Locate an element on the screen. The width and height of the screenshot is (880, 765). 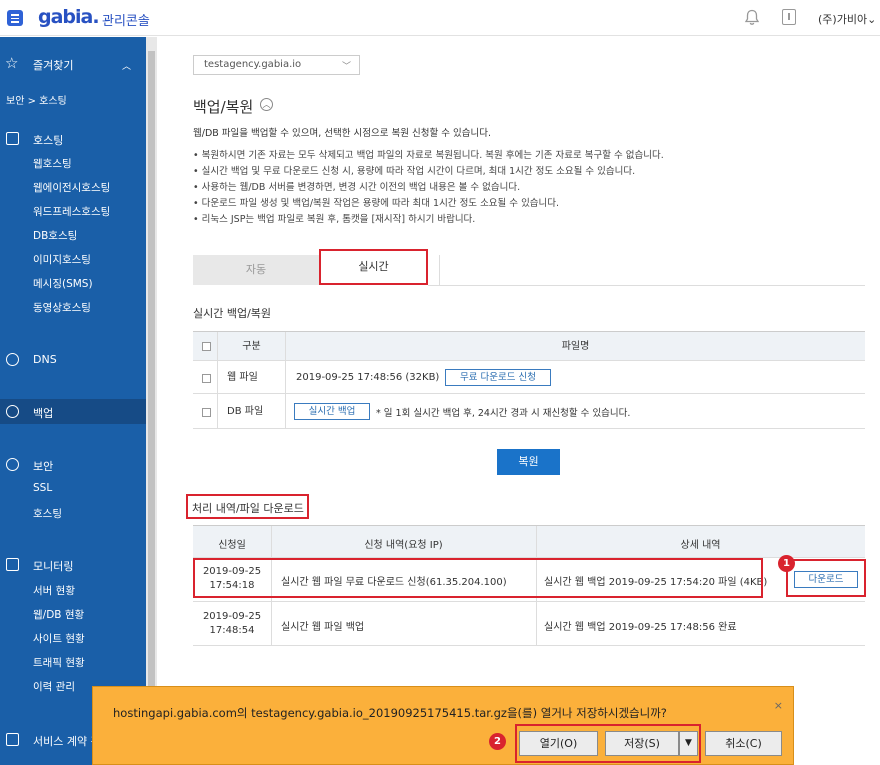
request-detail: 실시간 웹 파일 백업 is located at coordinates (323, 627).